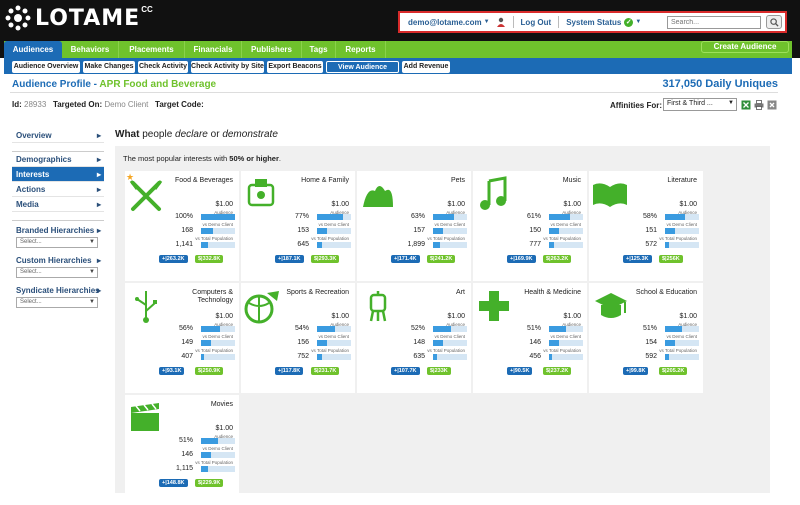 The height and width of the screenshot is (505, 800). I want to click on tab-financials: Financials, so click(212, 49).